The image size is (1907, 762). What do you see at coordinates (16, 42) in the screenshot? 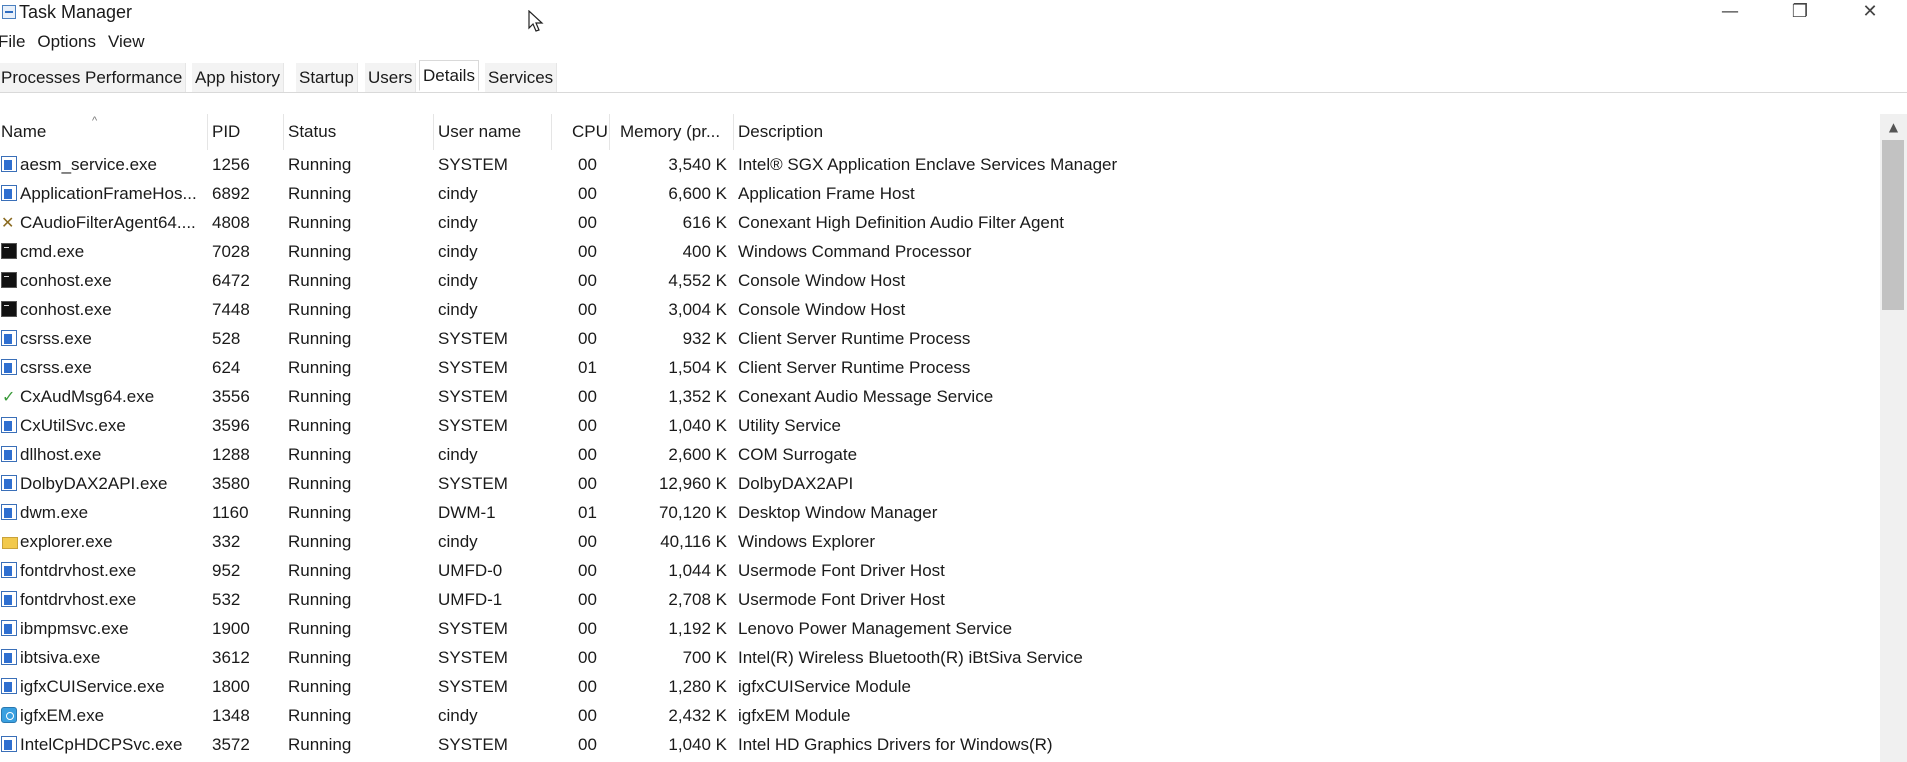
I see `menu-file: File` at bounding box center [16, 42].